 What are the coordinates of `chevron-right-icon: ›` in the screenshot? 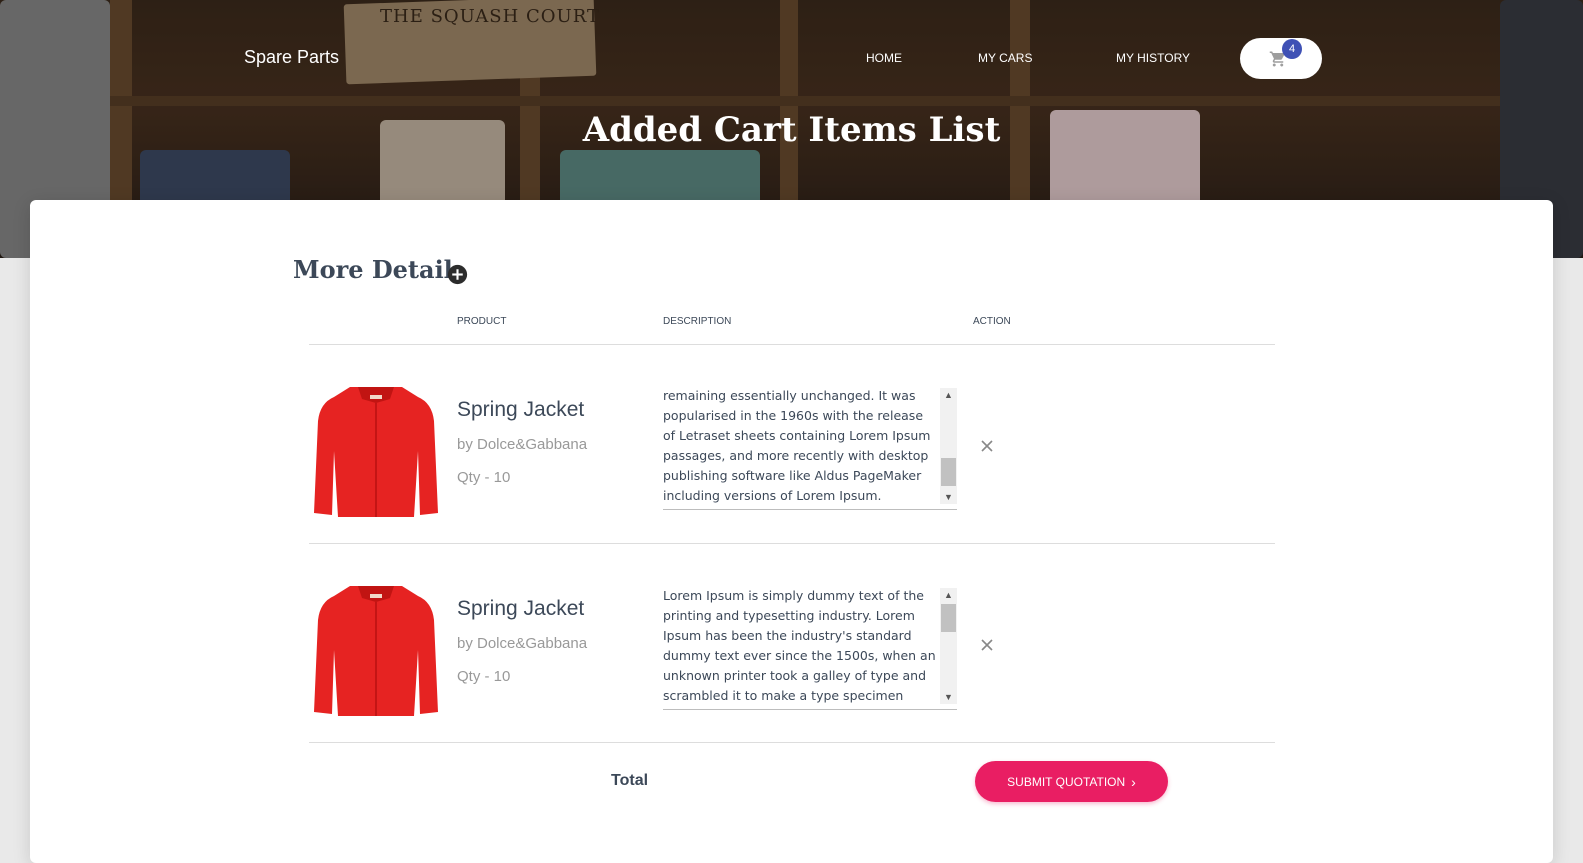 It's located at (1133, 781).